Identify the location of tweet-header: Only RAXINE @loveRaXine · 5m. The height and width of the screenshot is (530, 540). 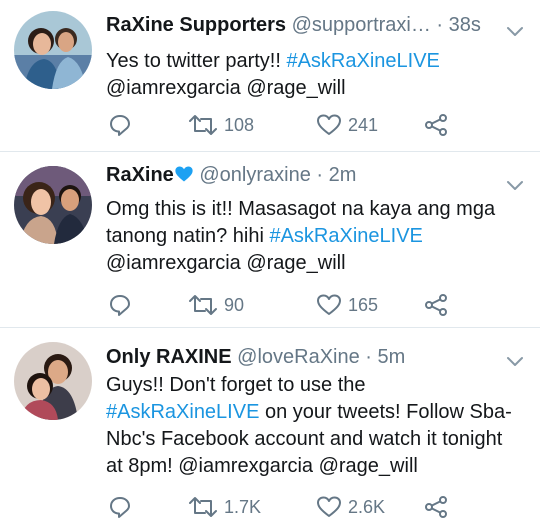
(300, 357).